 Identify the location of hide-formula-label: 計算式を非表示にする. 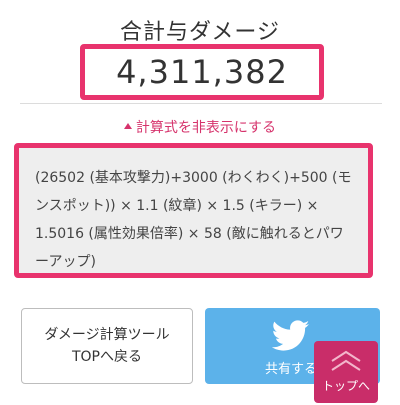
(206, 128).